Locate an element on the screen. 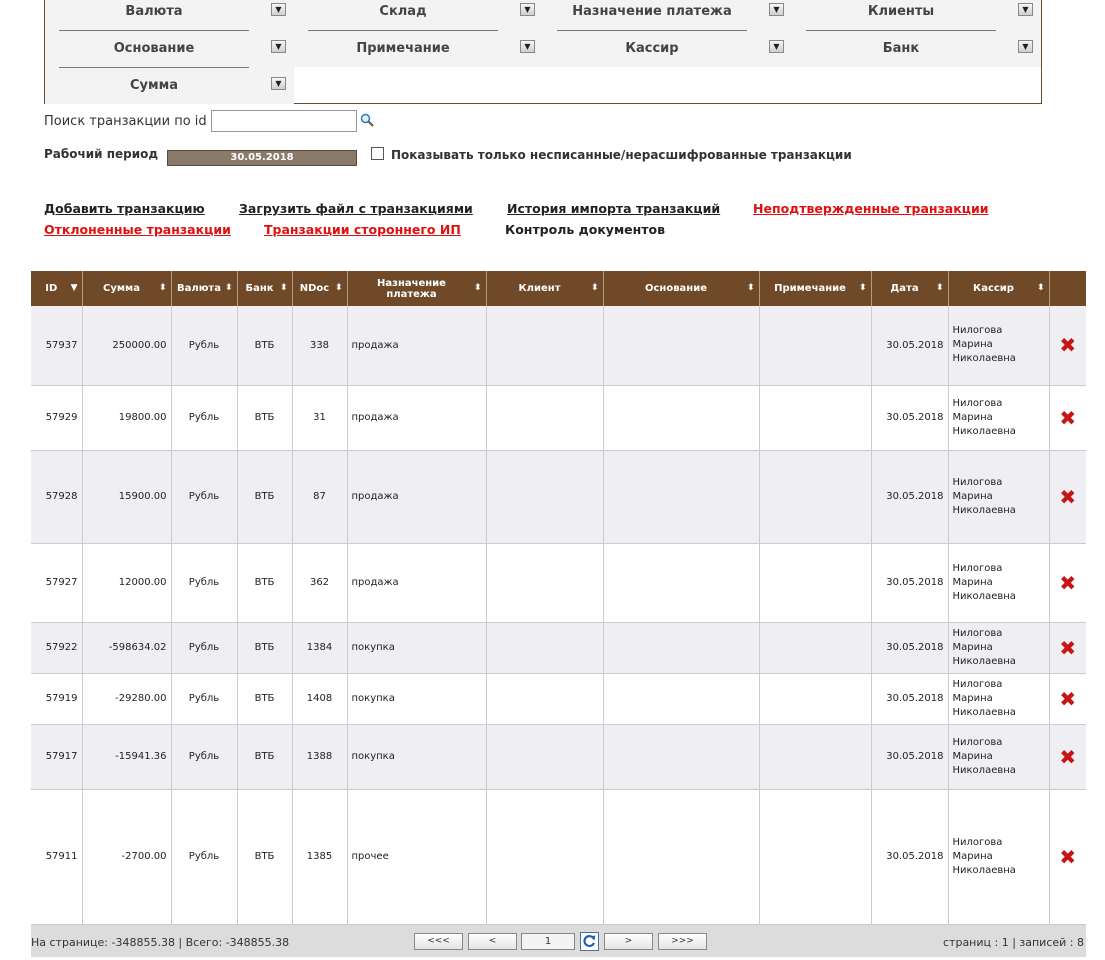  filter-label: Назначение платежа is located at coordinates (652, 11).